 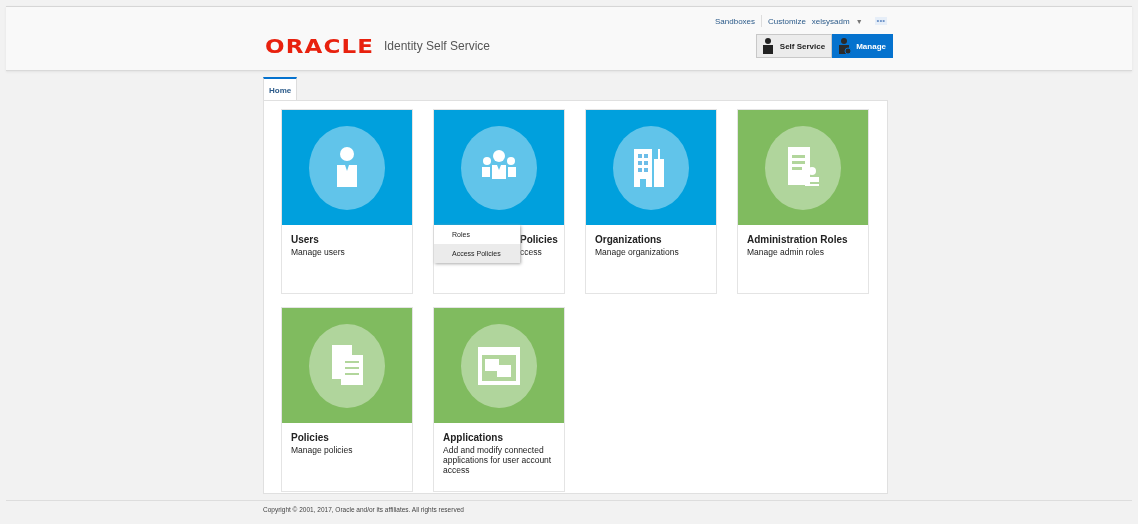 I want to click on mode-button: Manage, so click(x=862, y=46).